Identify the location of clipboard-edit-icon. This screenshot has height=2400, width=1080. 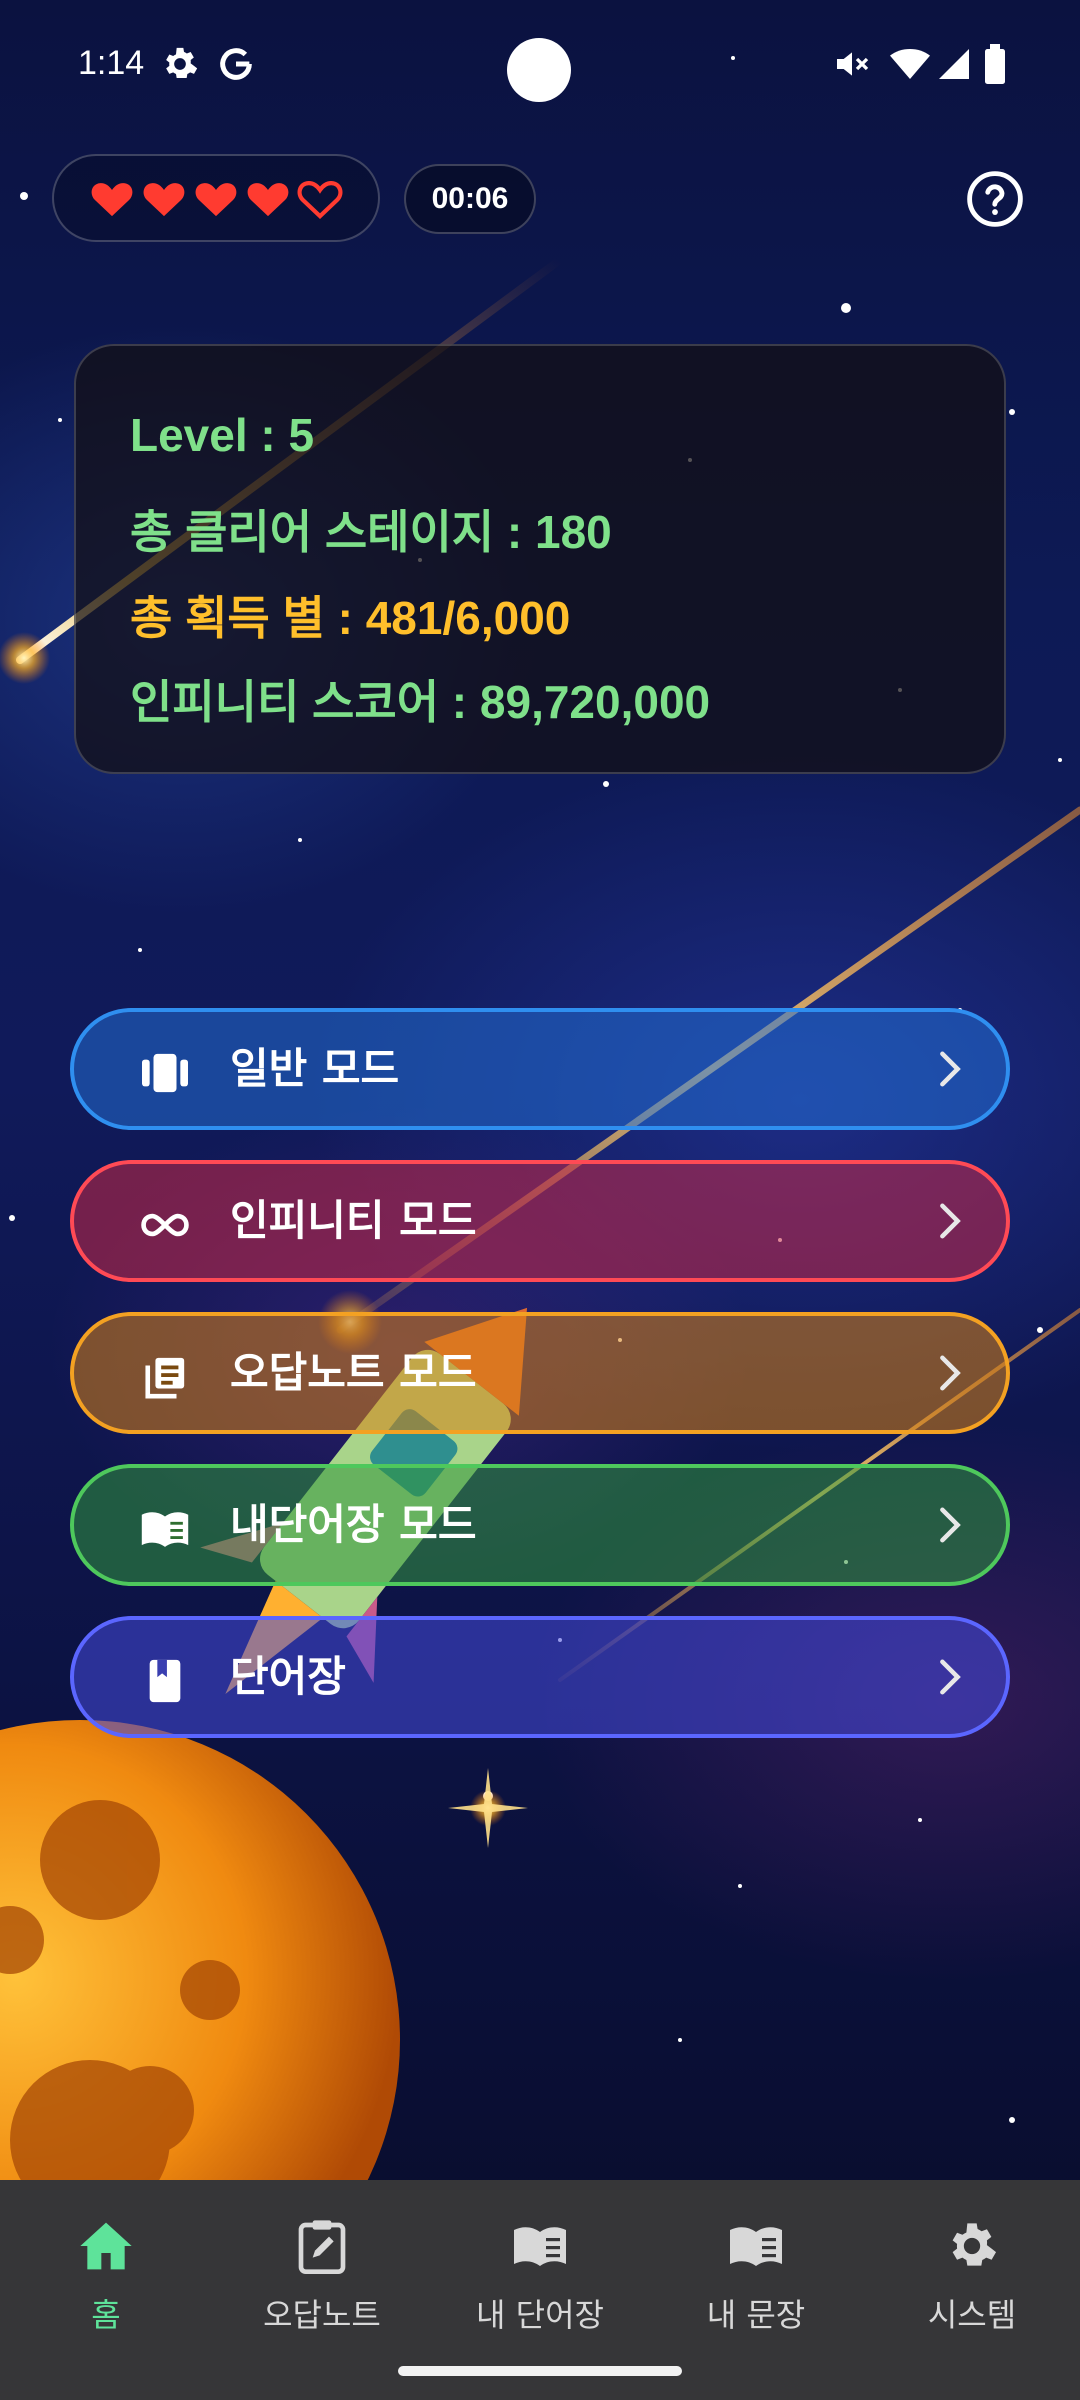
(322, 2247).